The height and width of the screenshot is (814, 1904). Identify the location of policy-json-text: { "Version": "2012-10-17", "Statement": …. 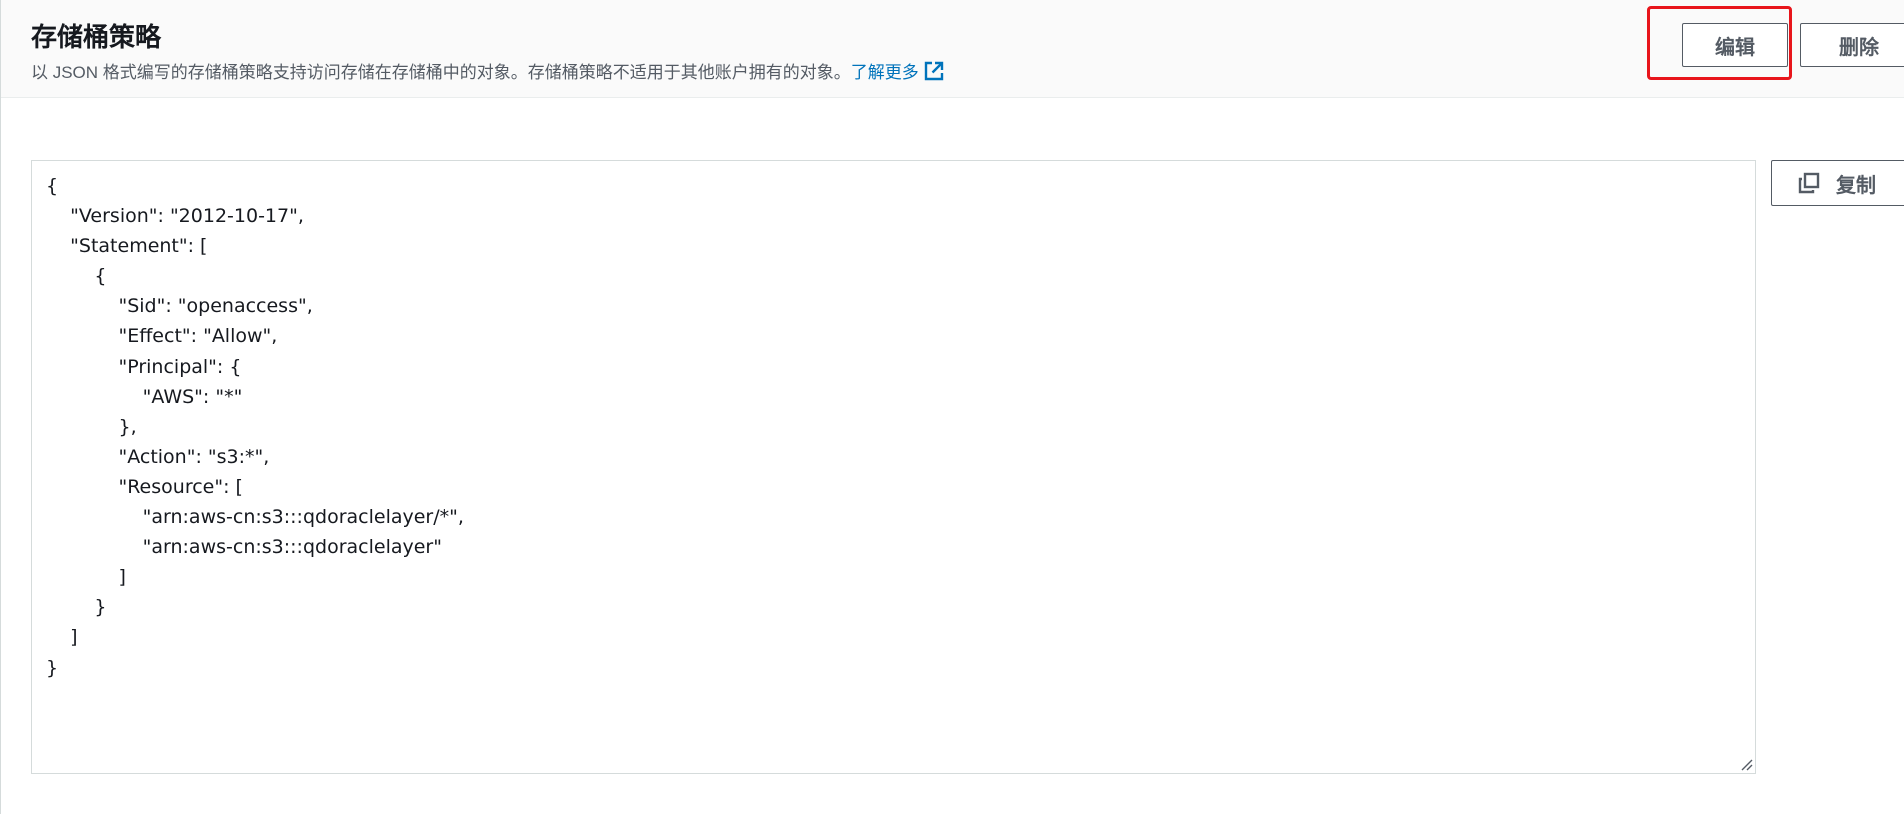
(255, 427).